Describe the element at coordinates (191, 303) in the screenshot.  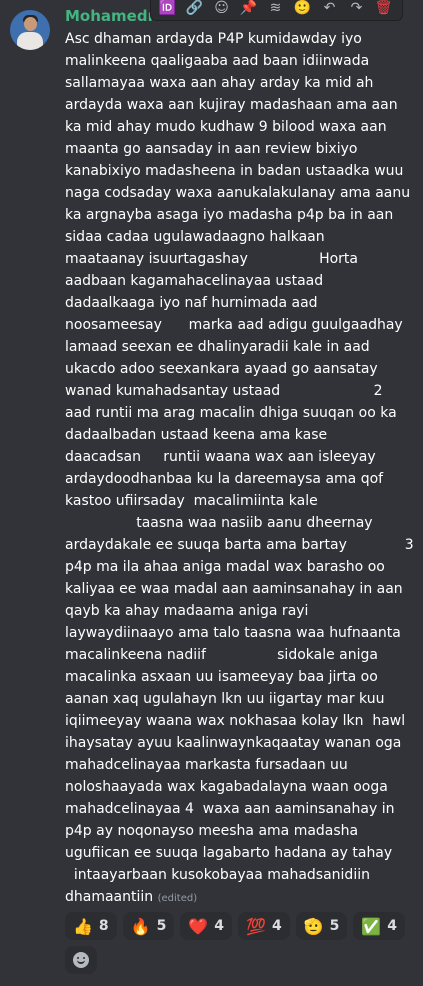
I see `message-line: dadaalkaaga iyo naf hurnimada aad` at that location.